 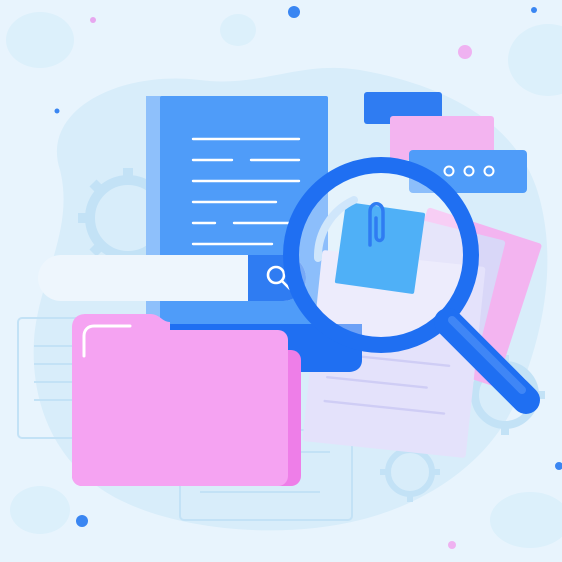 I want to click on pink-folder, so click(x=186, y=400).